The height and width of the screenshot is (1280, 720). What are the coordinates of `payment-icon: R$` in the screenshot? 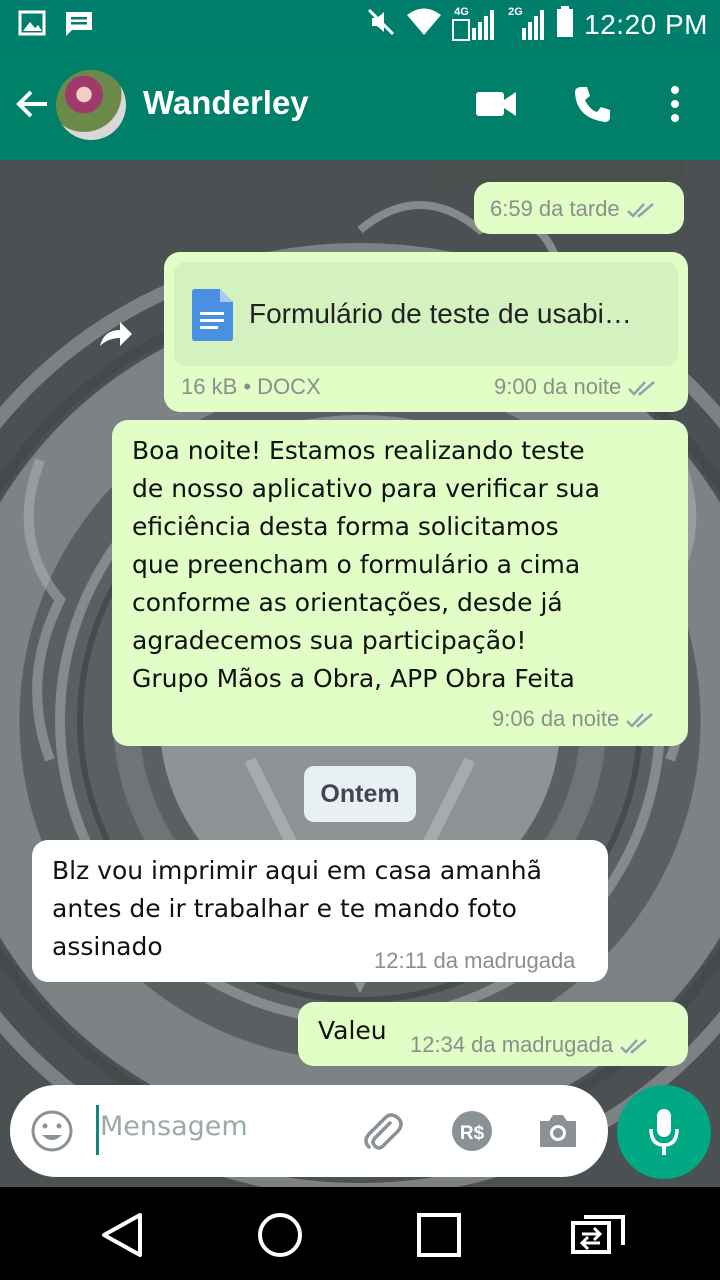 It's located at (472, 1133).